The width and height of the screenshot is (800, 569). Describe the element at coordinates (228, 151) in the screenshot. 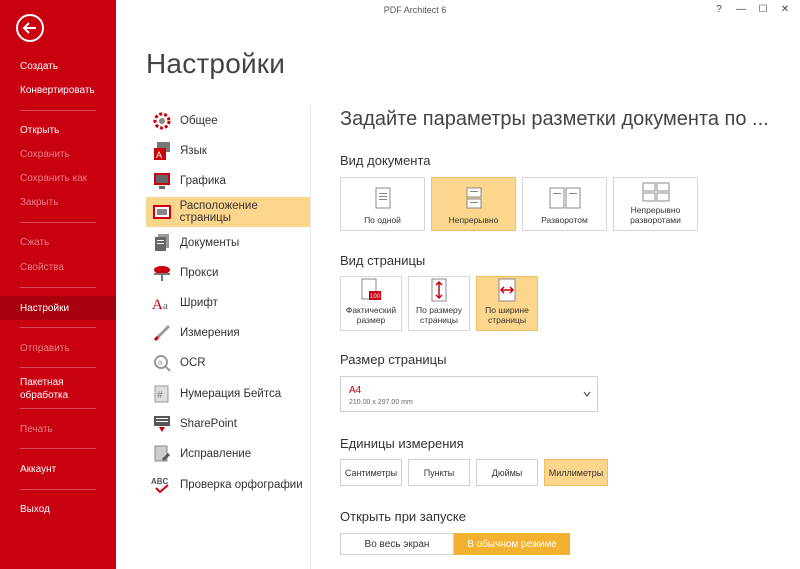

I see `category-language: A Язык` at that location.